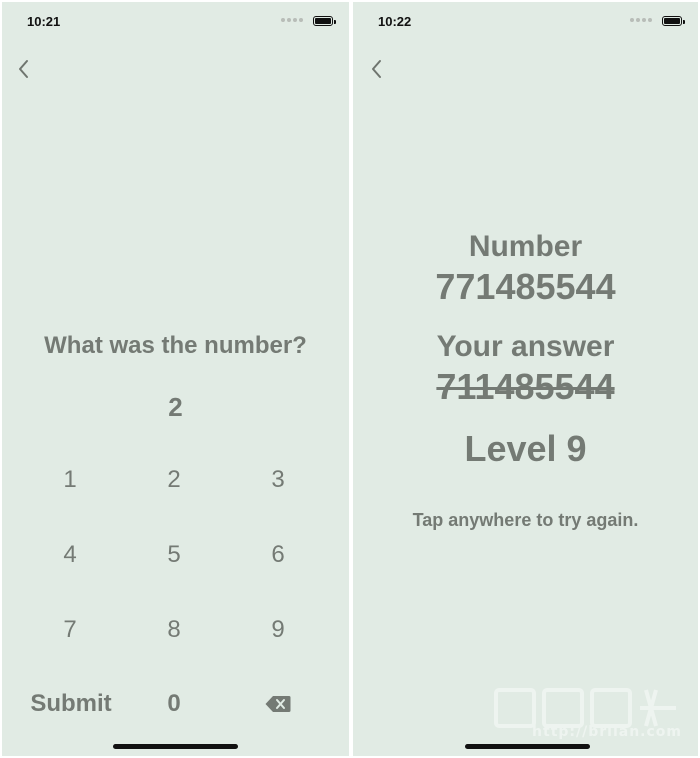 This screenshot has height=758, width=700. Describe the element at coordinates (70, 630) in the screenshot. I see `key-7: 7` at that location.